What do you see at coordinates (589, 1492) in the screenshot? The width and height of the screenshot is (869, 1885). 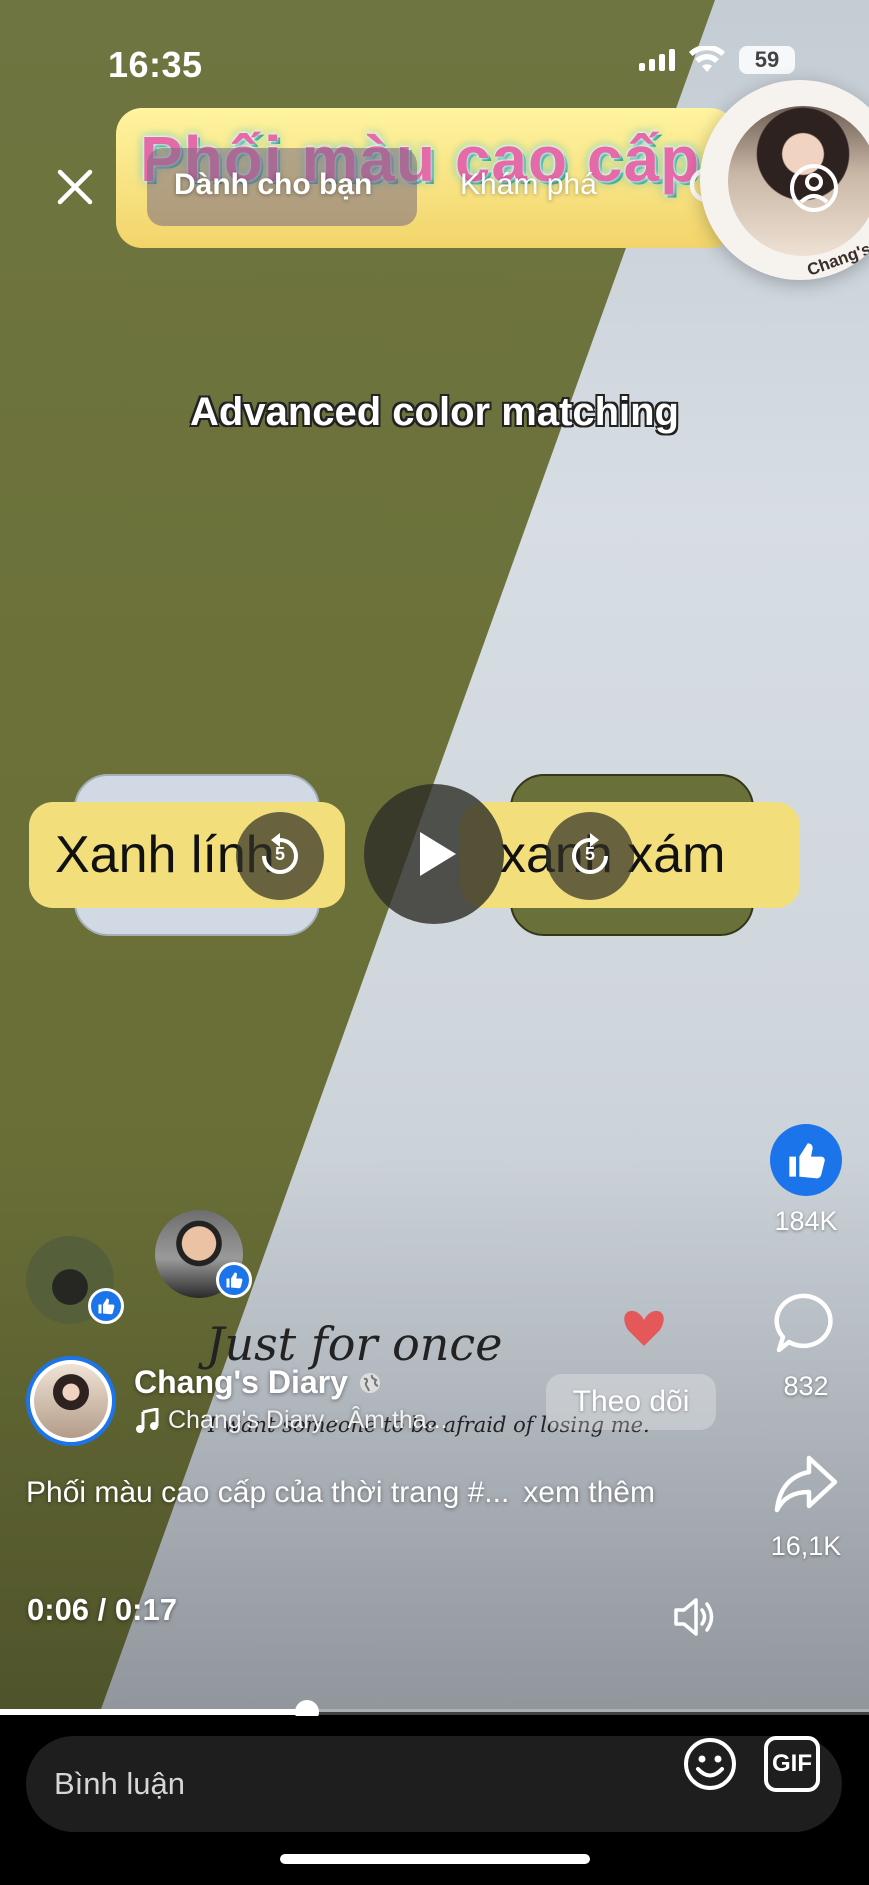 I see `see-more-link: xem thêm` at bounding box center [589, 1492].